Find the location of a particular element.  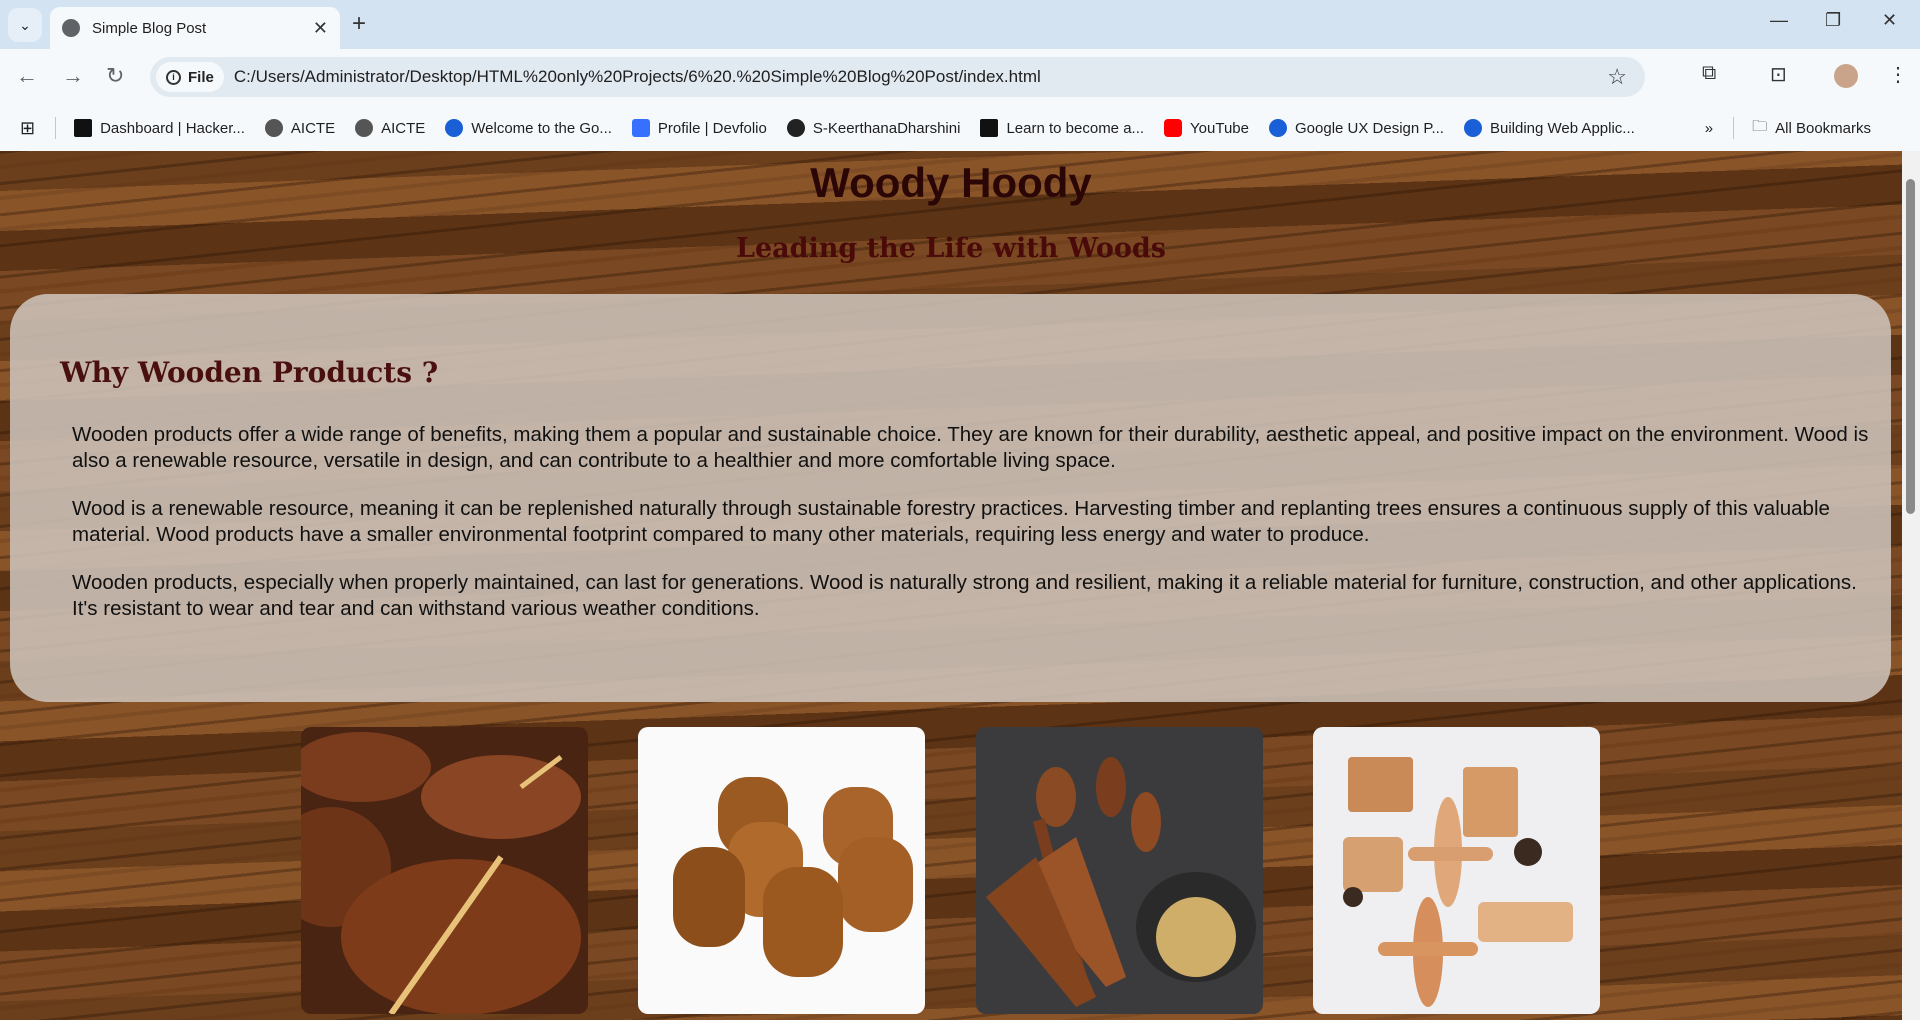

close-window-button: ✕ is located at coordinates (1889, 20).